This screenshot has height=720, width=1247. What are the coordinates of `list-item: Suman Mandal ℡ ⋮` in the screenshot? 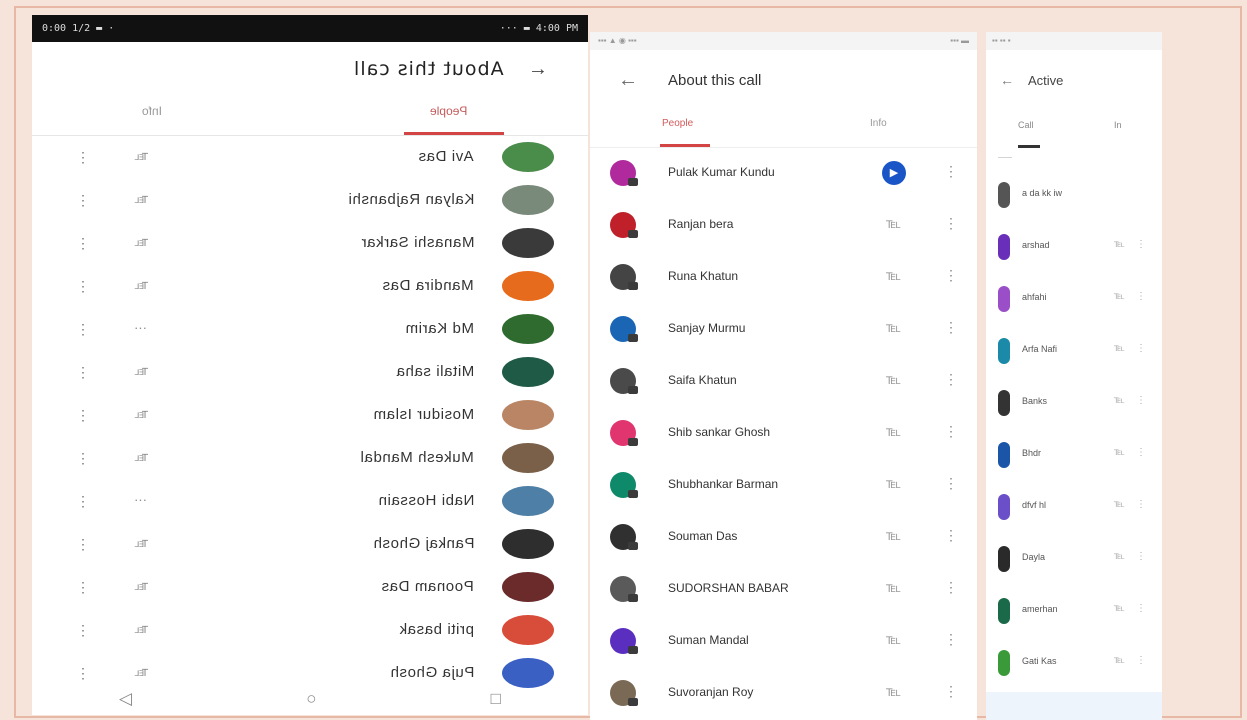 It's located at (783, 642).